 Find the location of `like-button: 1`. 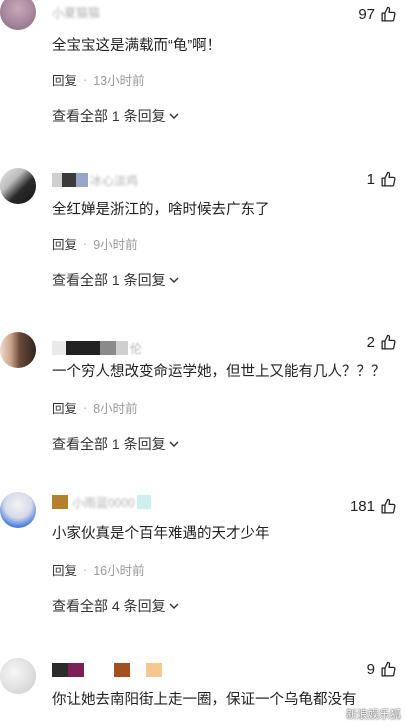

like-button: 1 is located at coordinates (382, 179).